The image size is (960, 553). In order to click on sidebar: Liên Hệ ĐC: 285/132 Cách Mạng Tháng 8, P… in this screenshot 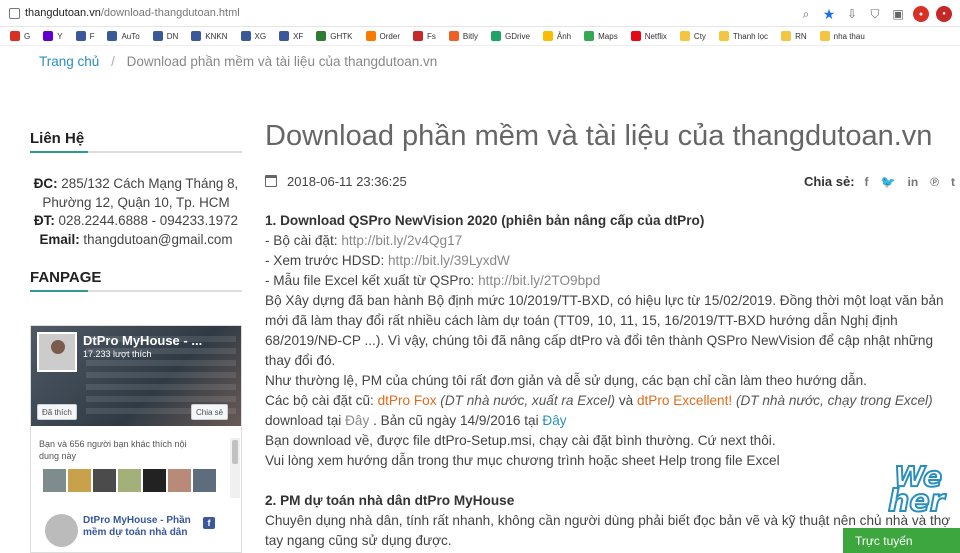, I will do `click(136, 211)`.